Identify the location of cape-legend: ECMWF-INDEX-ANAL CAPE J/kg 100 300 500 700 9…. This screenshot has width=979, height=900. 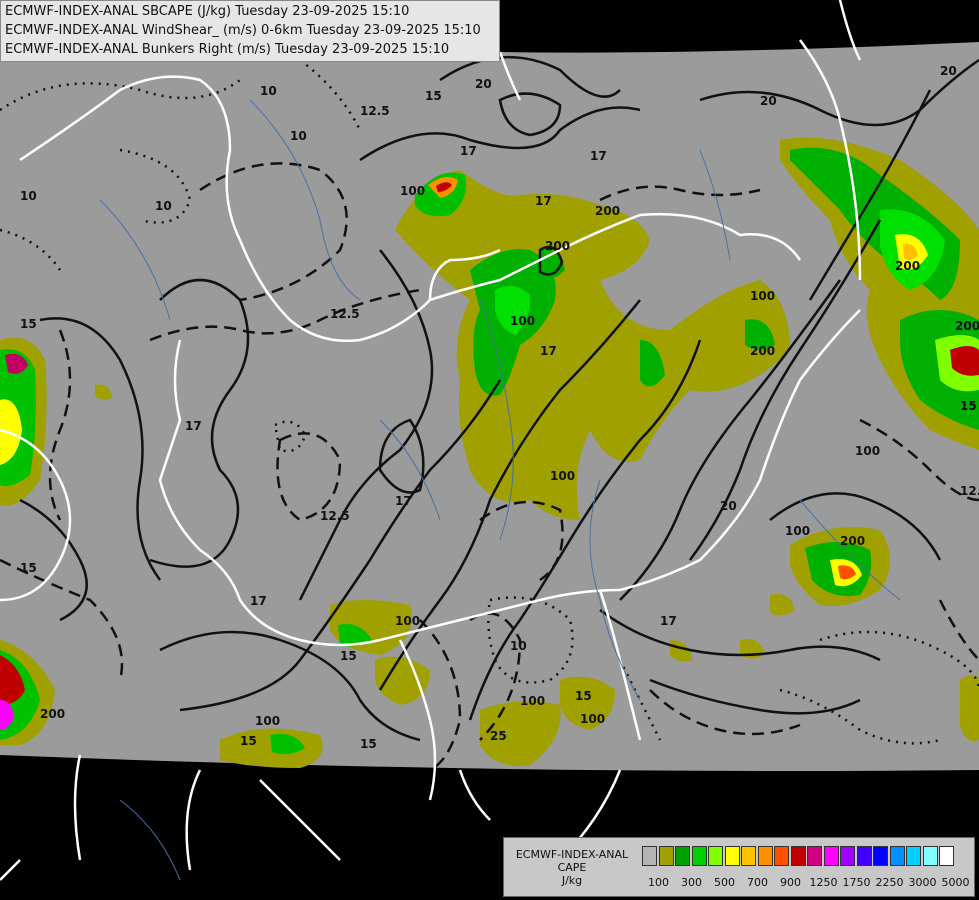
(739, 867).